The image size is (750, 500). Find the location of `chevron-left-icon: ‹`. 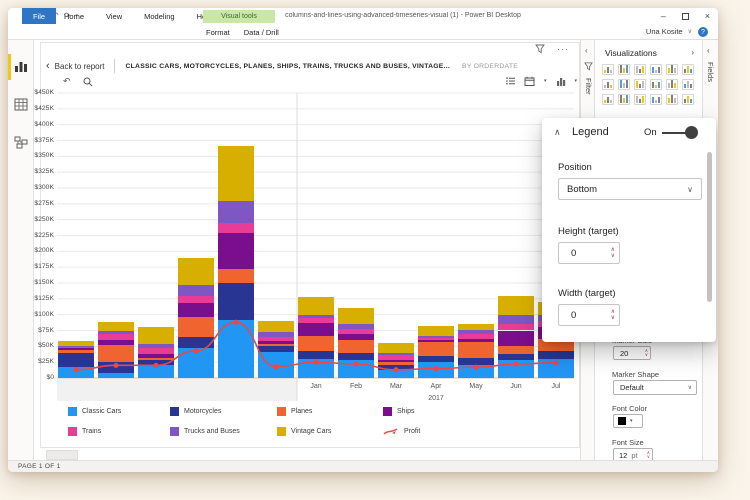

chevron-left-icon: ‹ is located at coordinates (48, 66).